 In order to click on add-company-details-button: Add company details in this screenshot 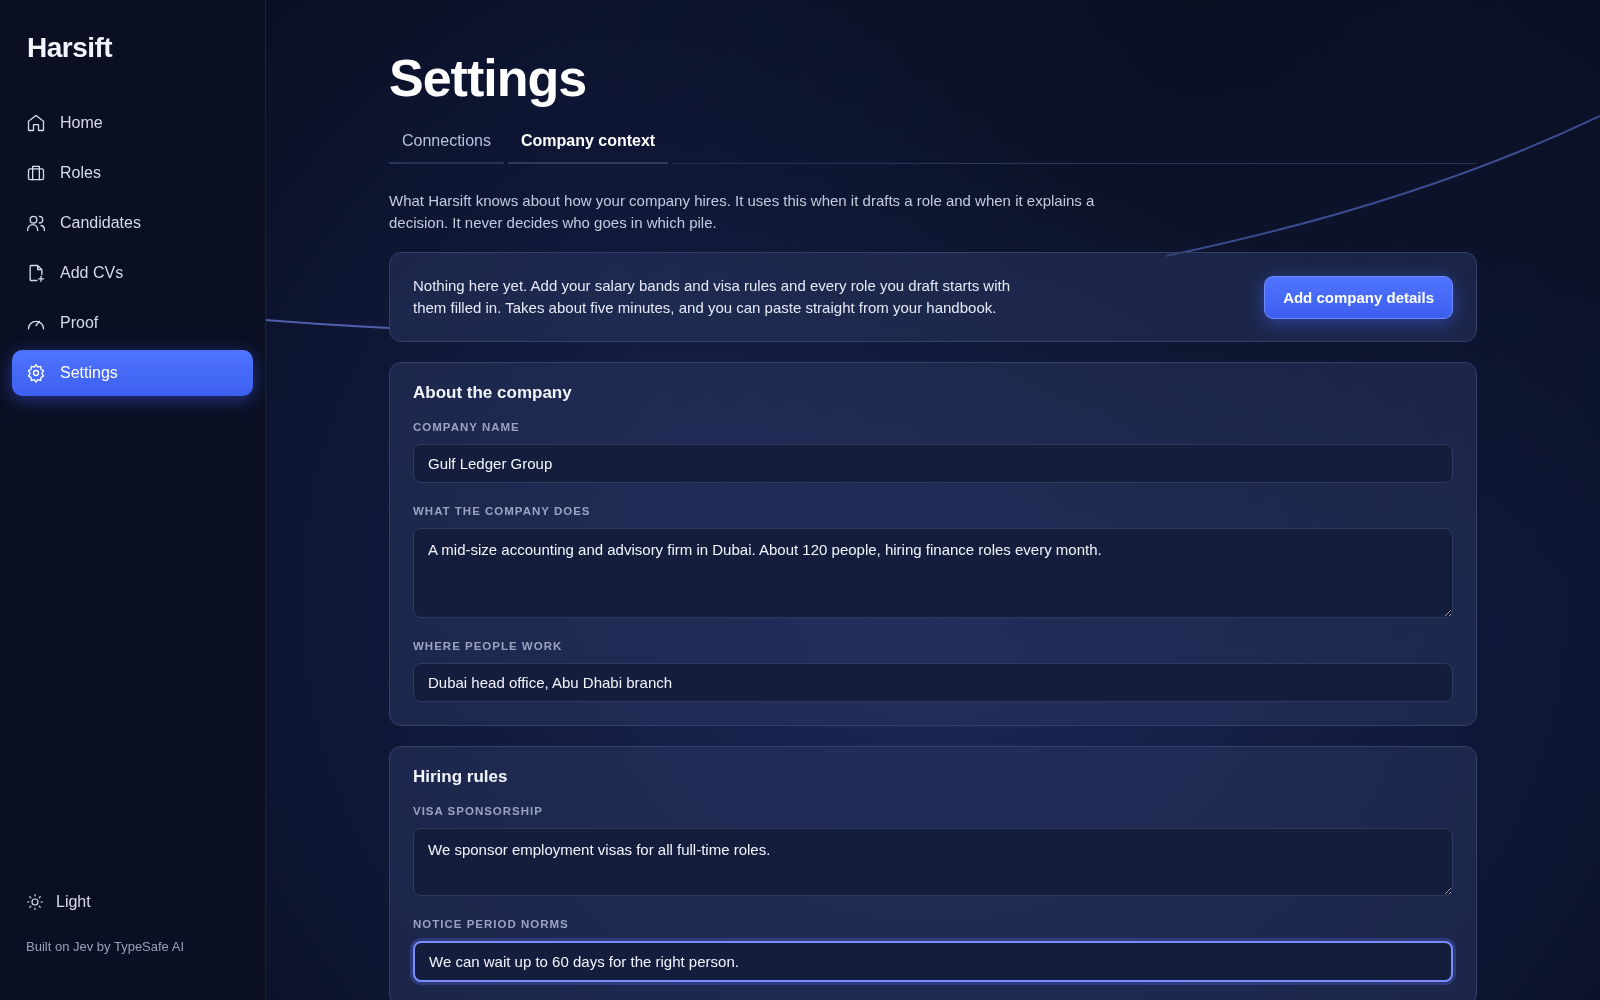, I will do `click(1358, 297)`.